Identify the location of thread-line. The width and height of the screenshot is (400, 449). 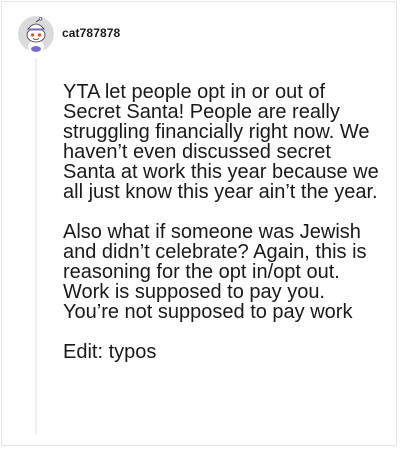
(36, 246).